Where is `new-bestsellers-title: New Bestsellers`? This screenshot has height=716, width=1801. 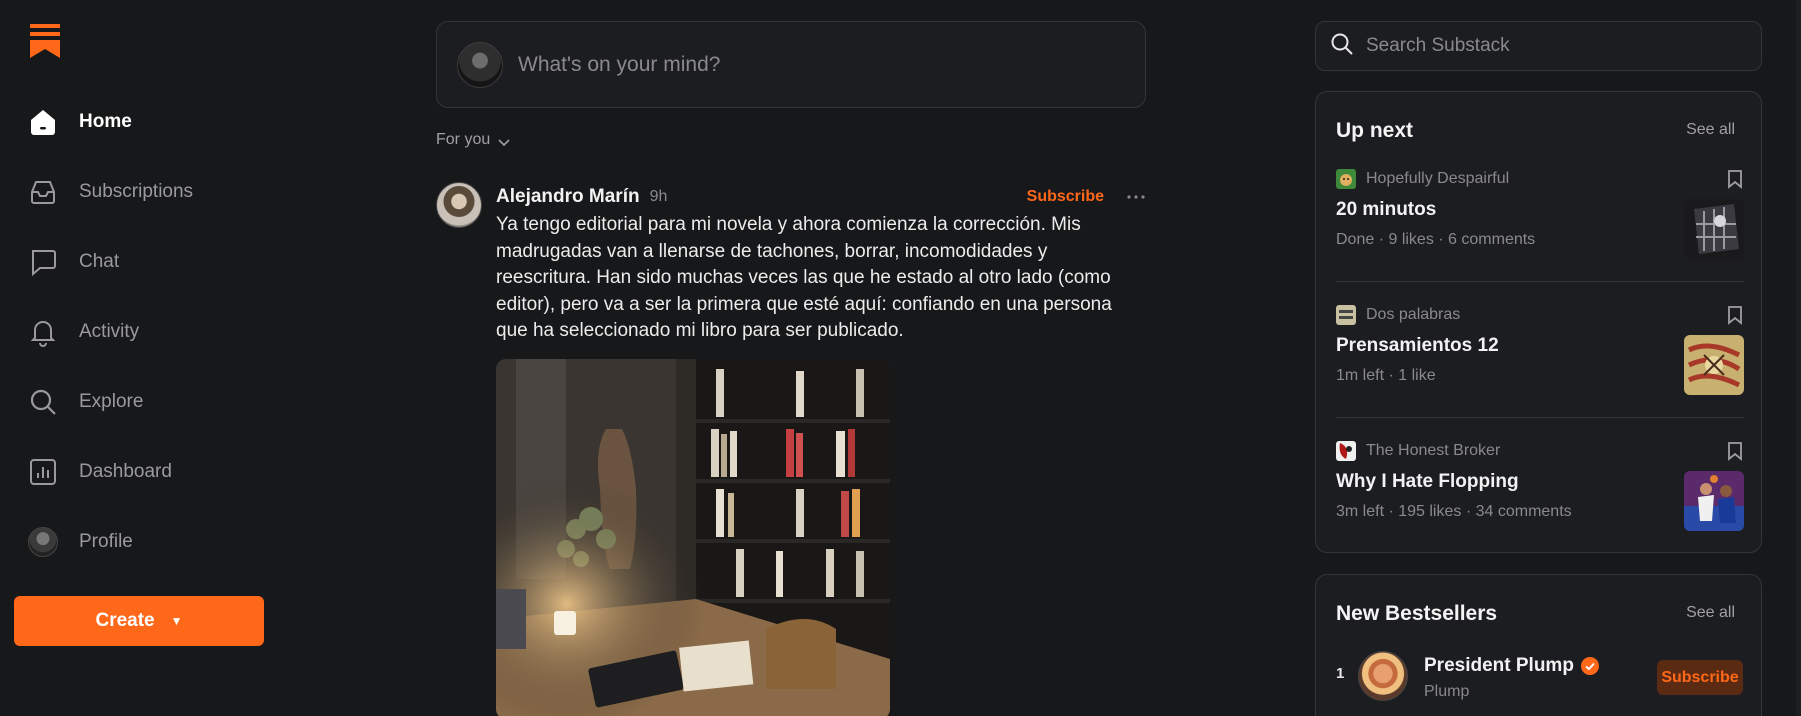 new-bestsellers-title: New Bestsellers is located at coordinates (1417, 613).